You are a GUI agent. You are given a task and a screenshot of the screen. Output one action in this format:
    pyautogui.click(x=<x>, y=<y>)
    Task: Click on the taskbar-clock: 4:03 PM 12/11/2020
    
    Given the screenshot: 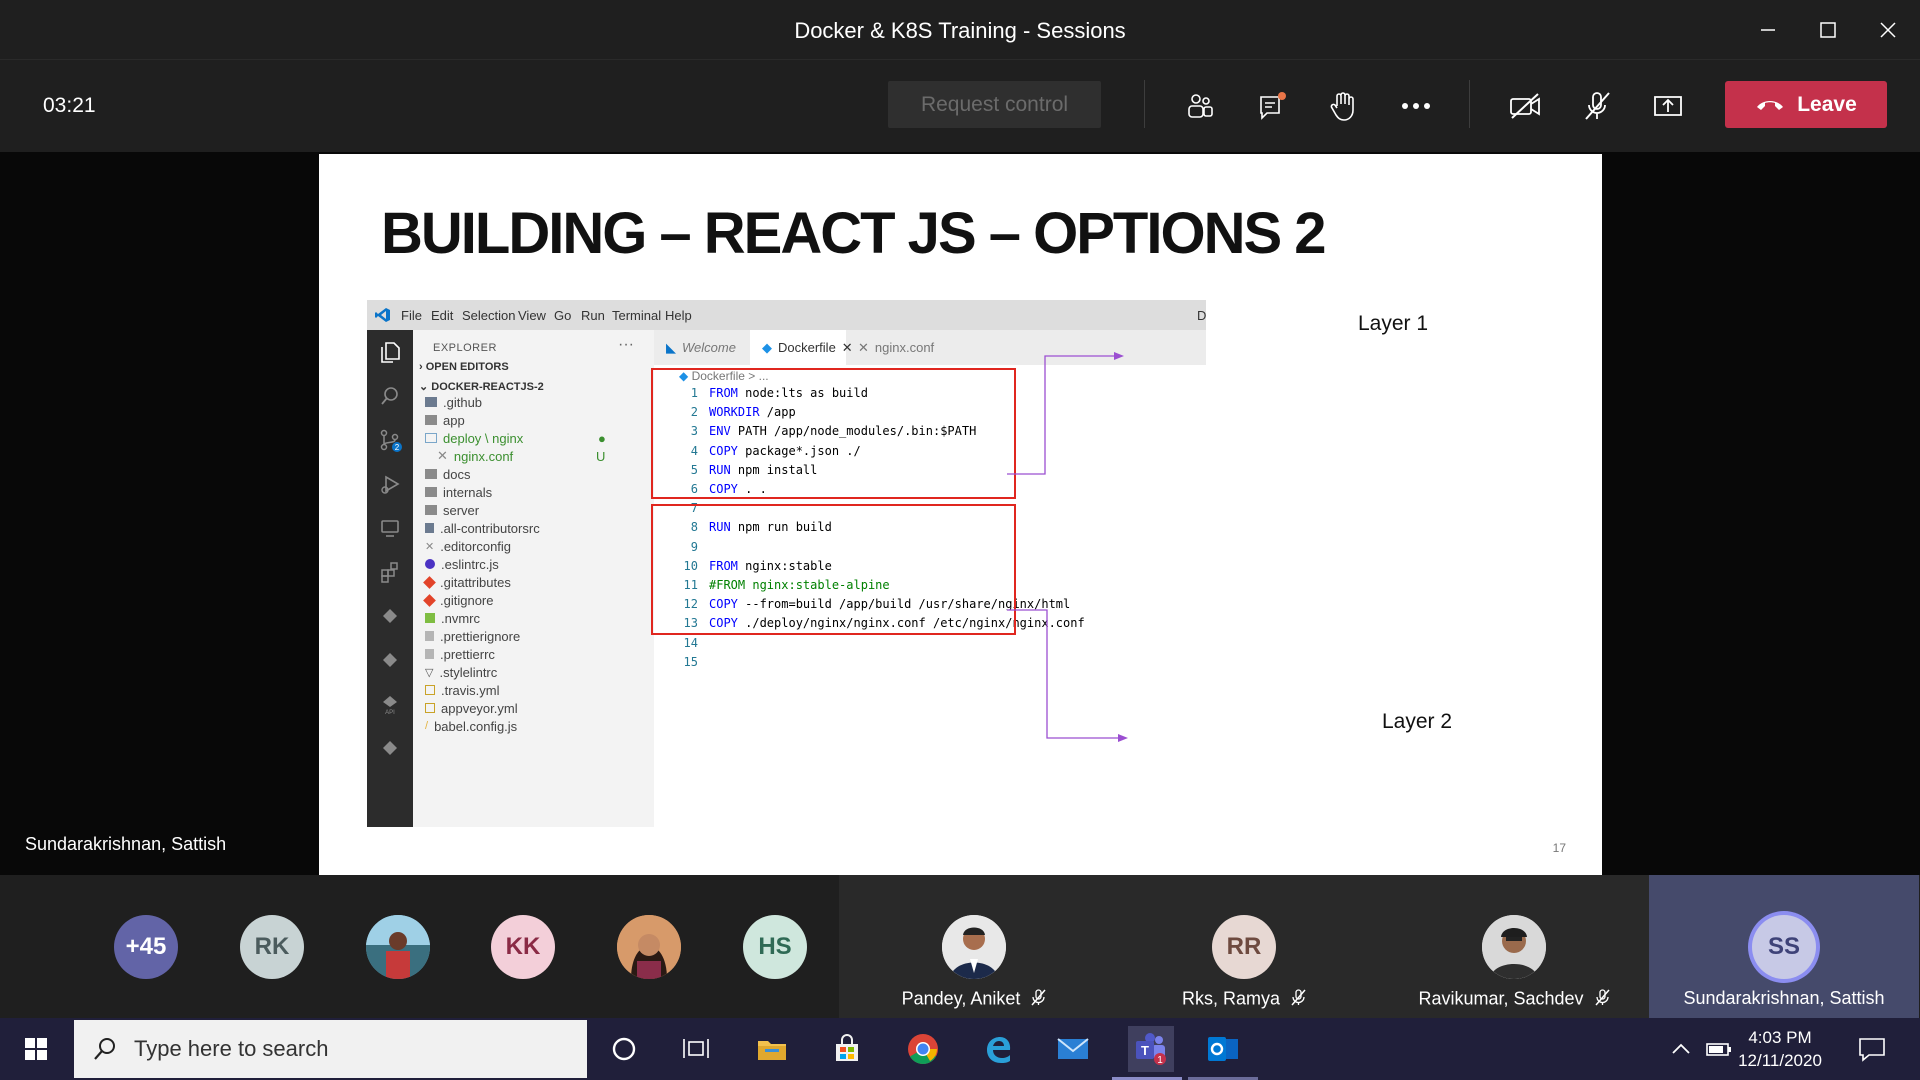 What is the action you would take?
    pyautogui.click(x=1780, y=1049)
    